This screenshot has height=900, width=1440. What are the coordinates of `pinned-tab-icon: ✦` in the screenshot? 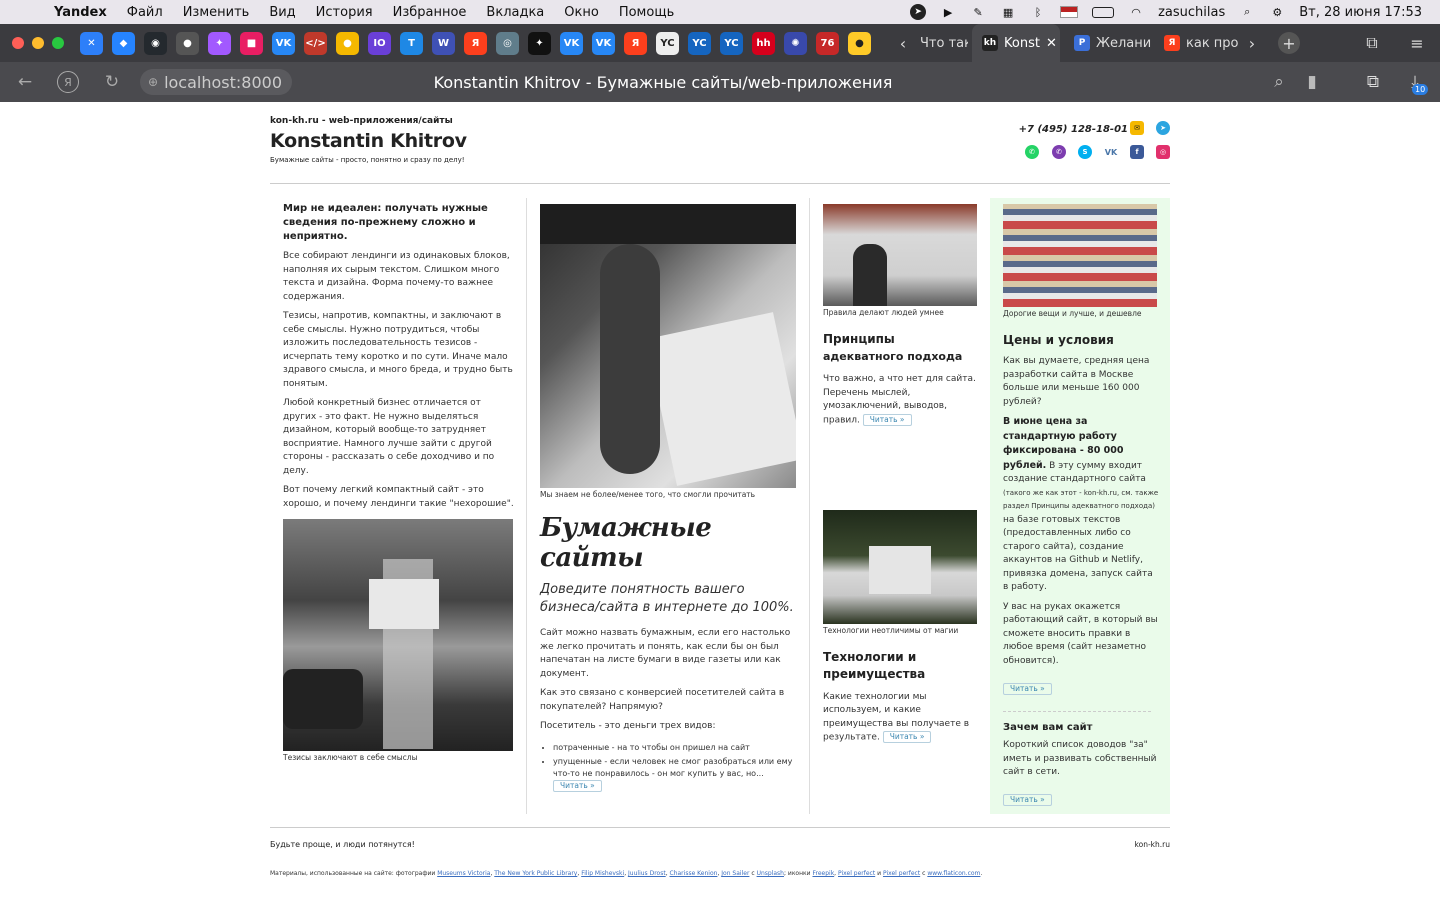 It's located at (539, 43).